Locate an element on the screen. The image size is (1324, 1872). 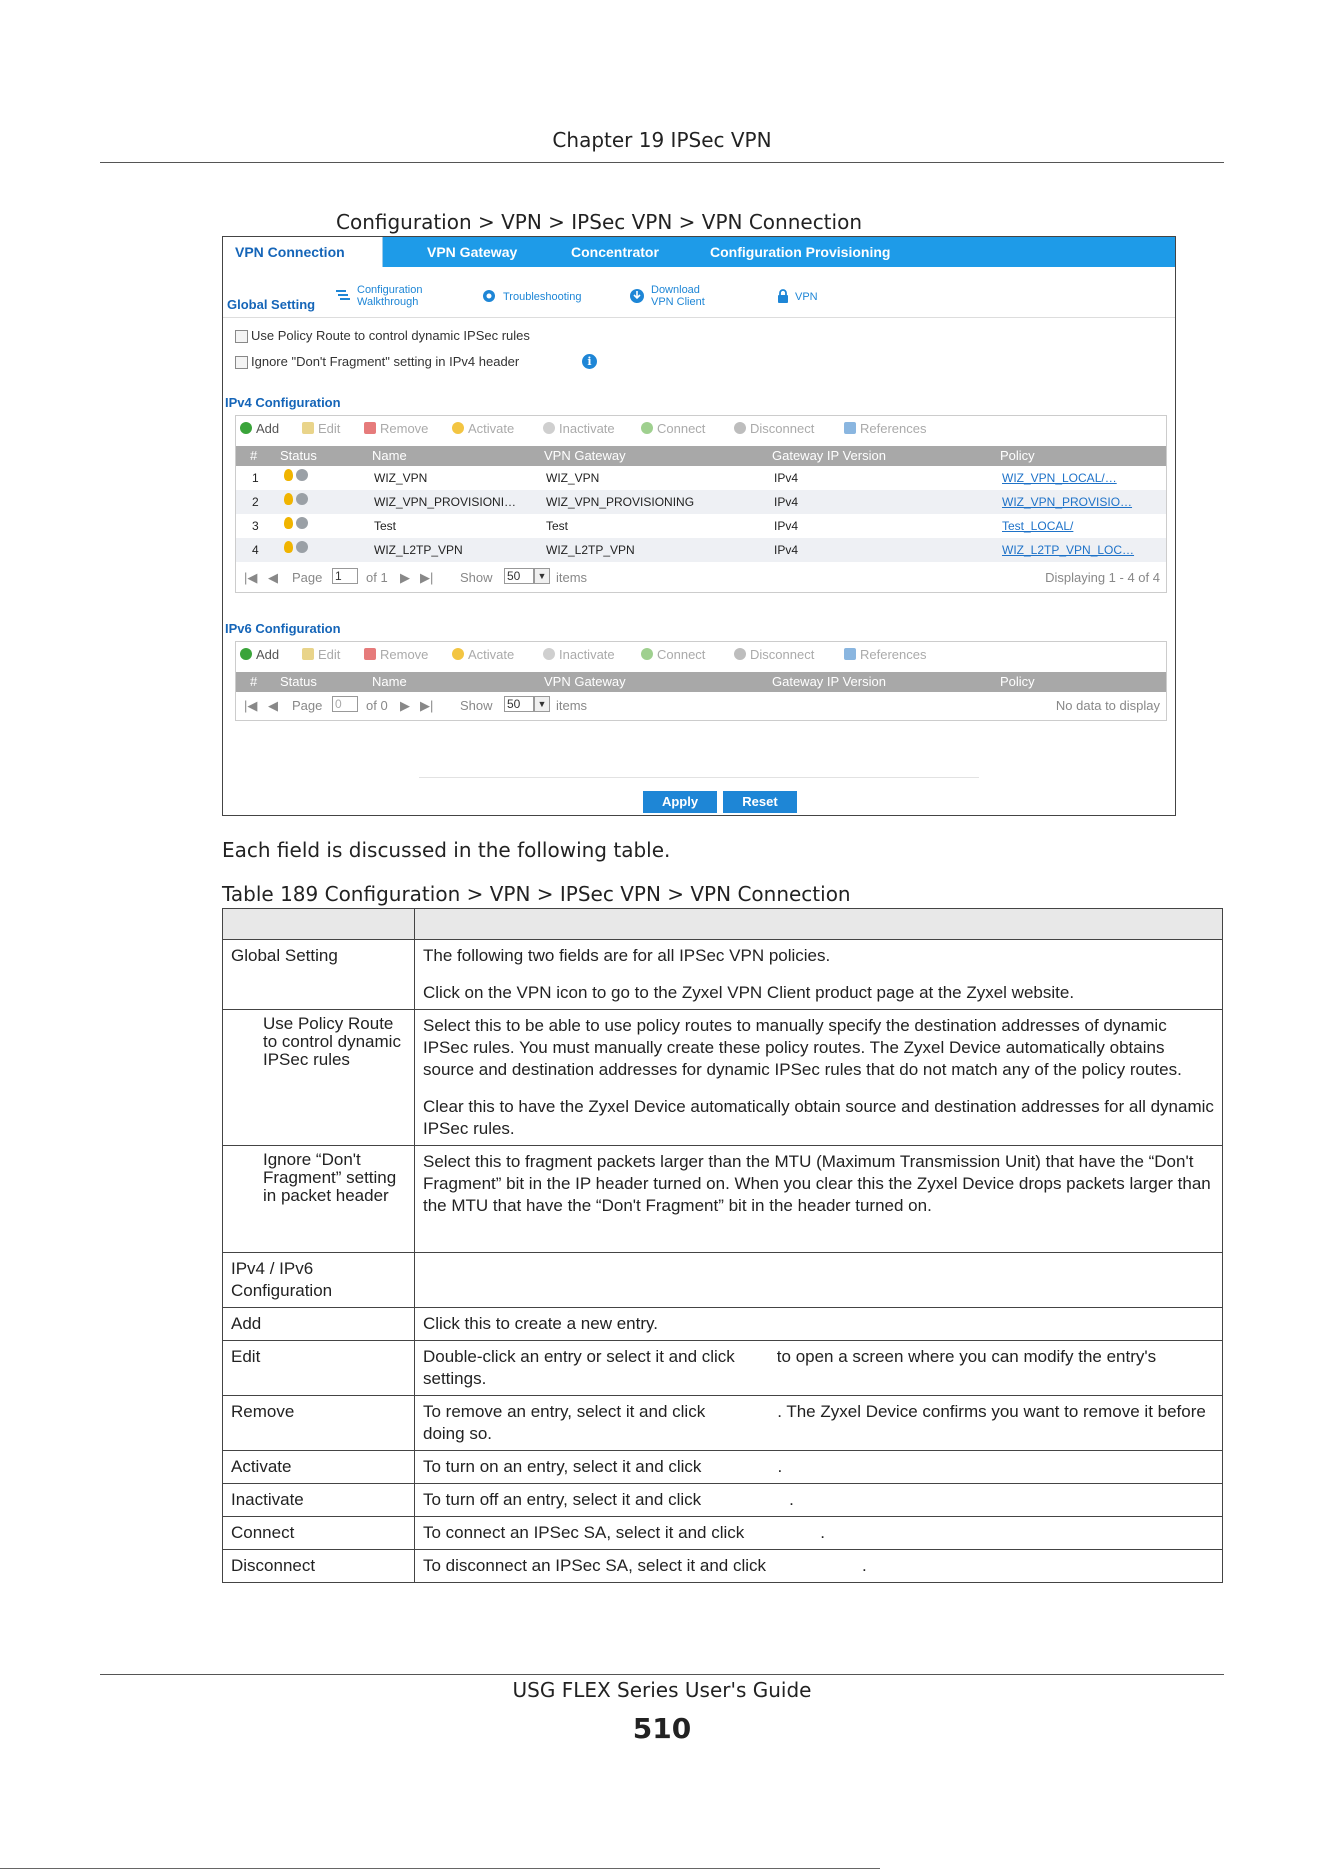
ipv6-inactivate-button: Inactivate is located at coordinates (579, 654).